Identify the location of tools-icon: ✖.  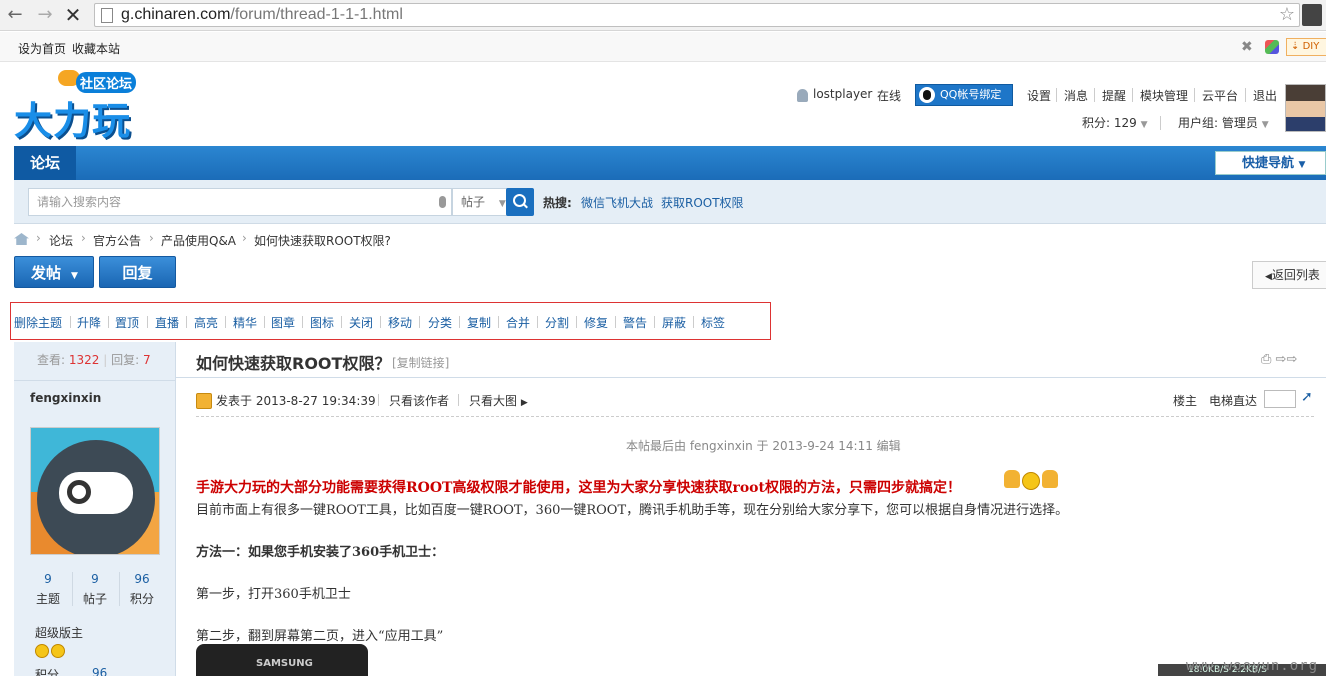
(1247, 47).